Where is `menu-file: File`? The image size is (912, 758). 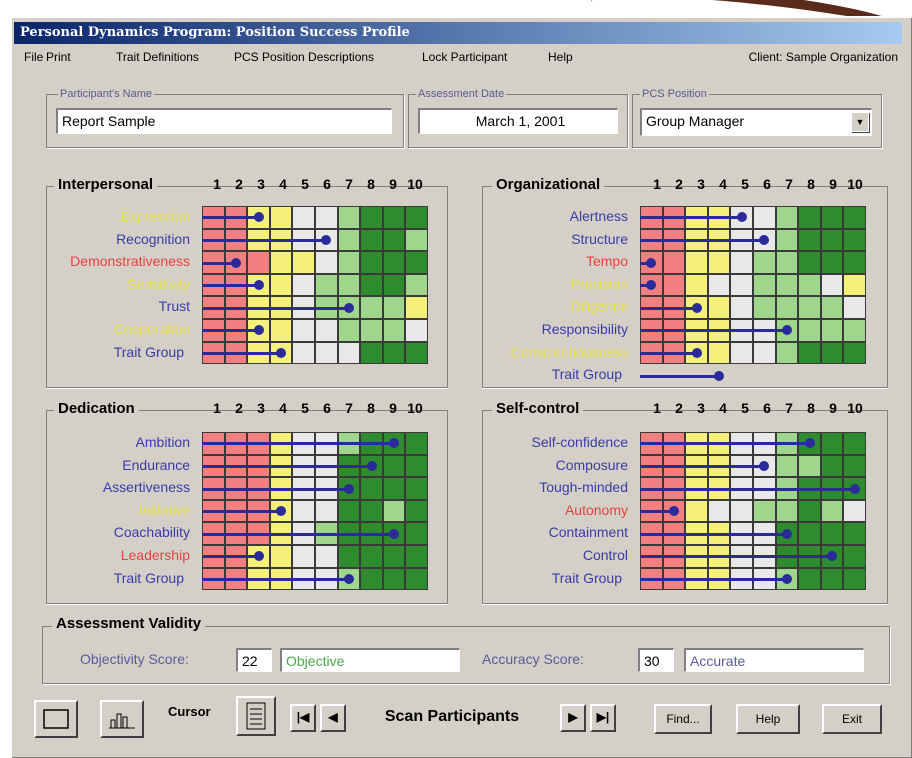
menu-file: File is located at coordinates (33, 57).